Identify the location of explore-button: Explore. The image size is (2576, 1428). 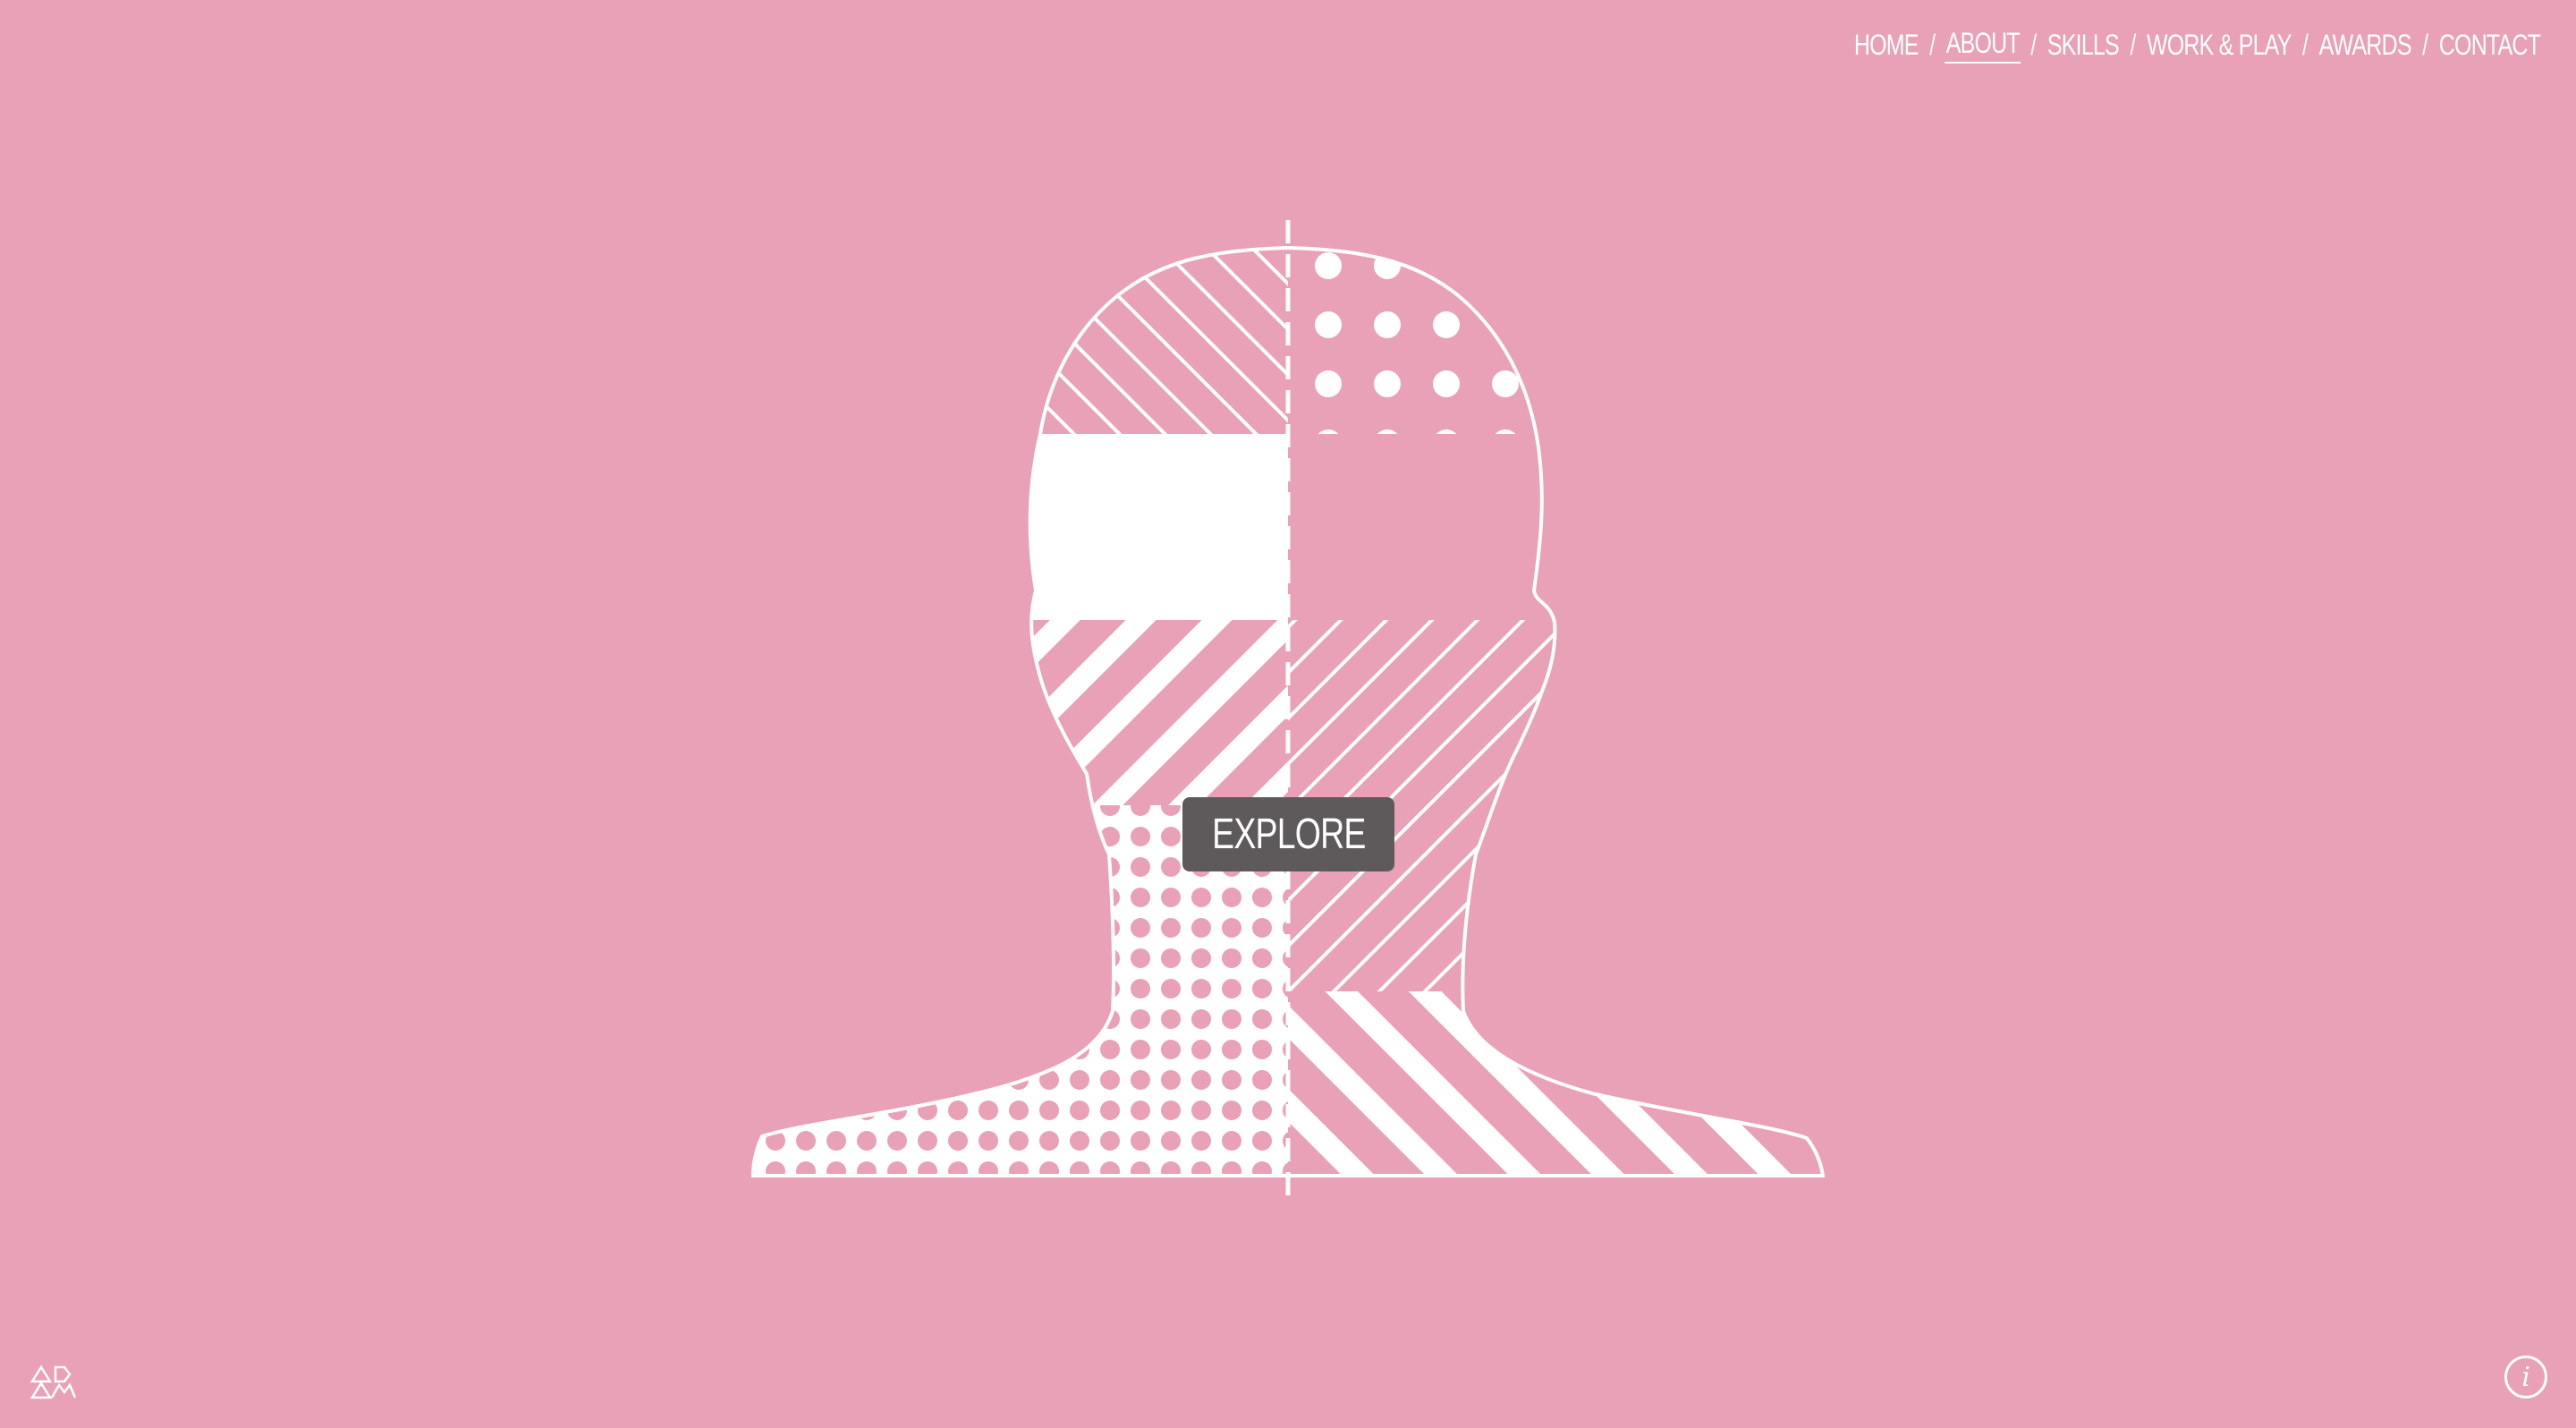
(1288, 834).